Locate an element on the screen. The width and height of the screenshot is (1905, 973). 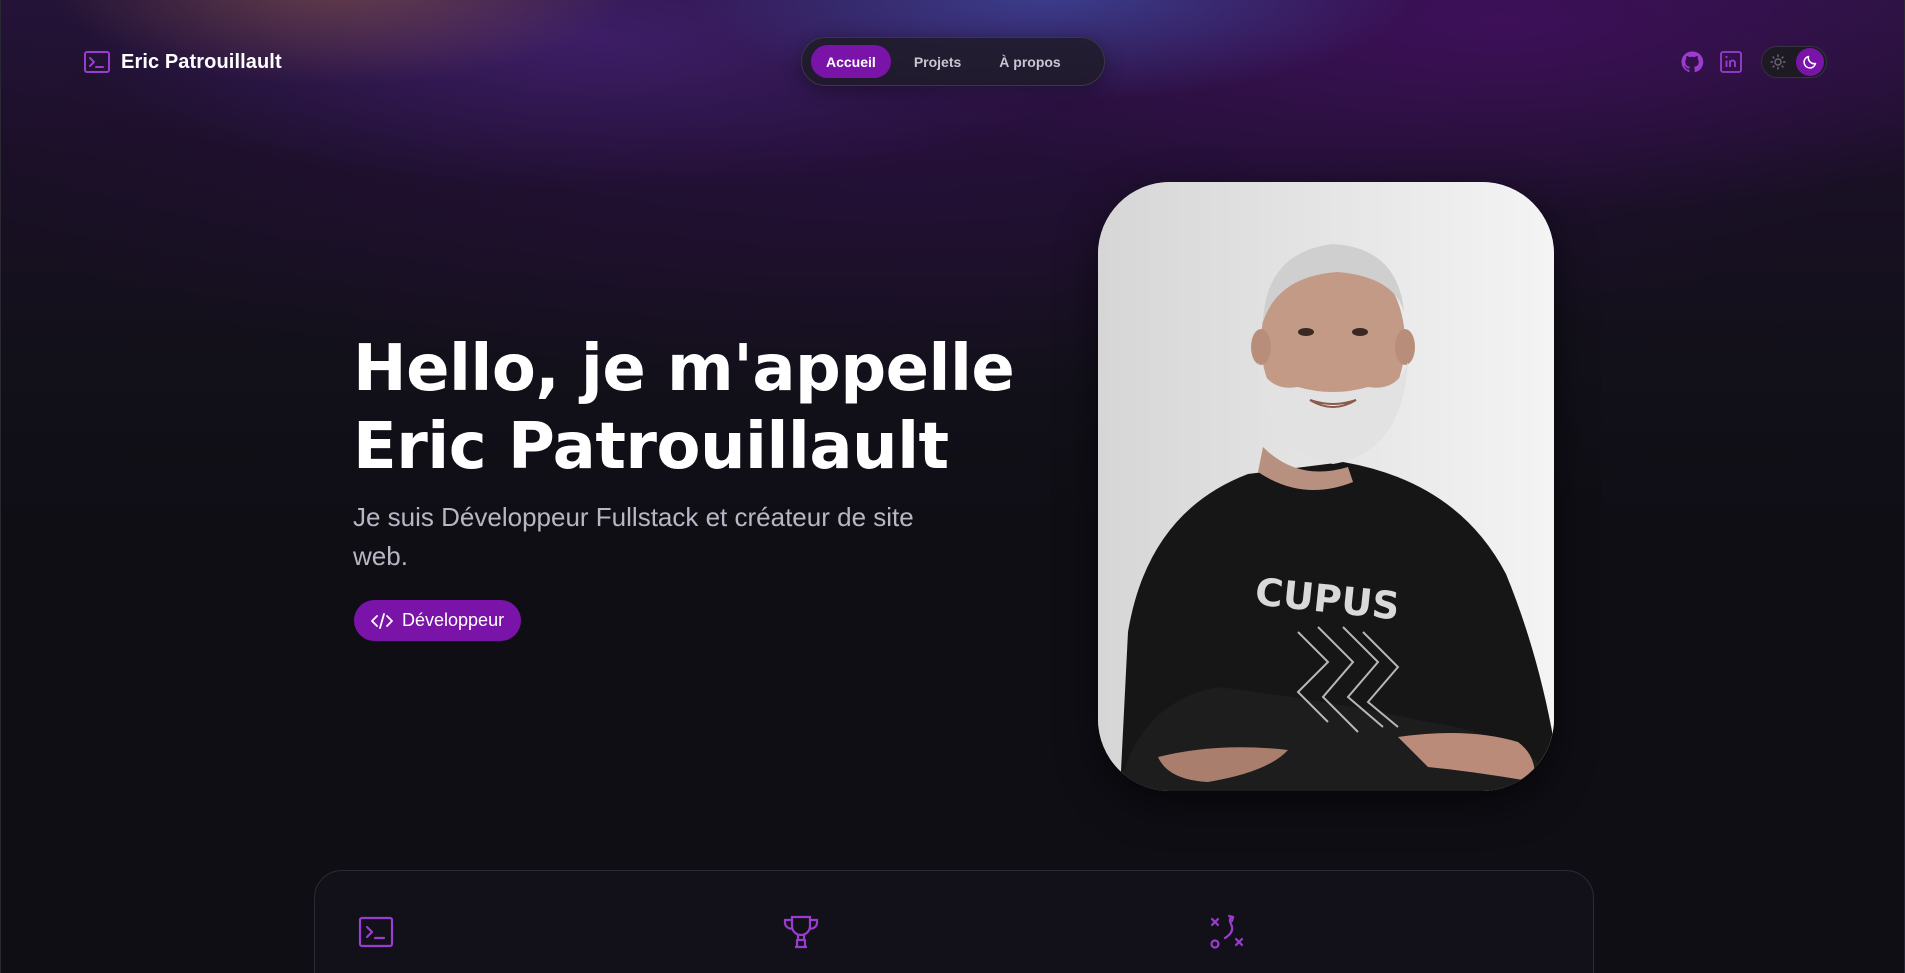
hero-title-line2: Eric Patrouillault is located at coordinates (651, 447).